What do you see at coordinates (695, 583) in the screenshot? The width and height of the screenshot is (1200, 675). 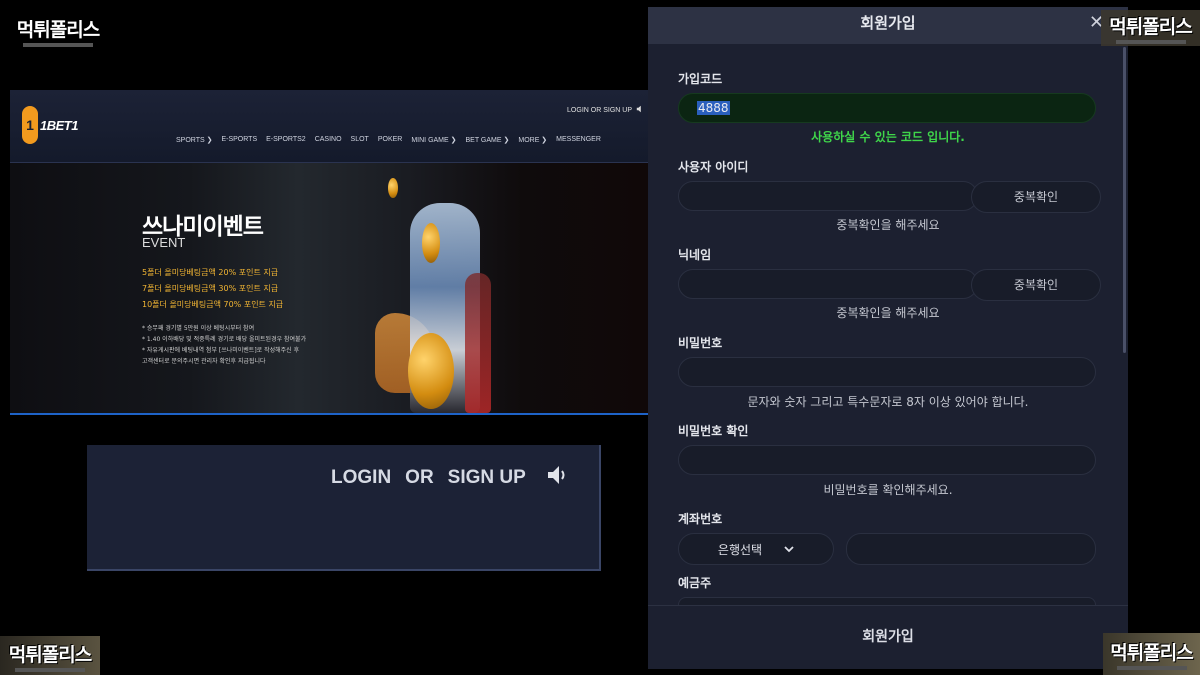 I see `depositor-label: 예금주` at bounding box center [695, 583].